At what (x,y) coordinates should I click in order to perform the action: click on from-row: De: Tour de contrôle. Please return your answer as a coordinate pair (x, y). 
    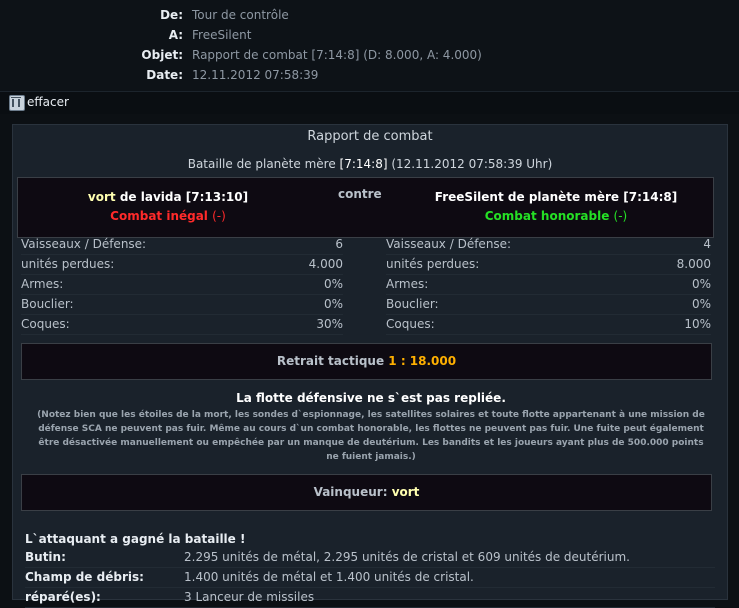
    Looking at the image, I should click on (369, 15).